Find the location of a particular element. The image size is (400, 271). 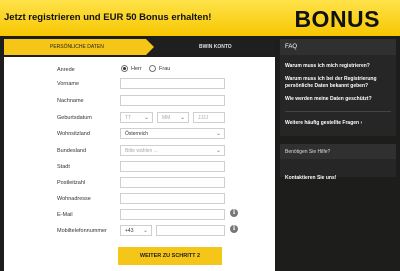

birth-day-placeholder: TT is located at coordinates (128, 118).